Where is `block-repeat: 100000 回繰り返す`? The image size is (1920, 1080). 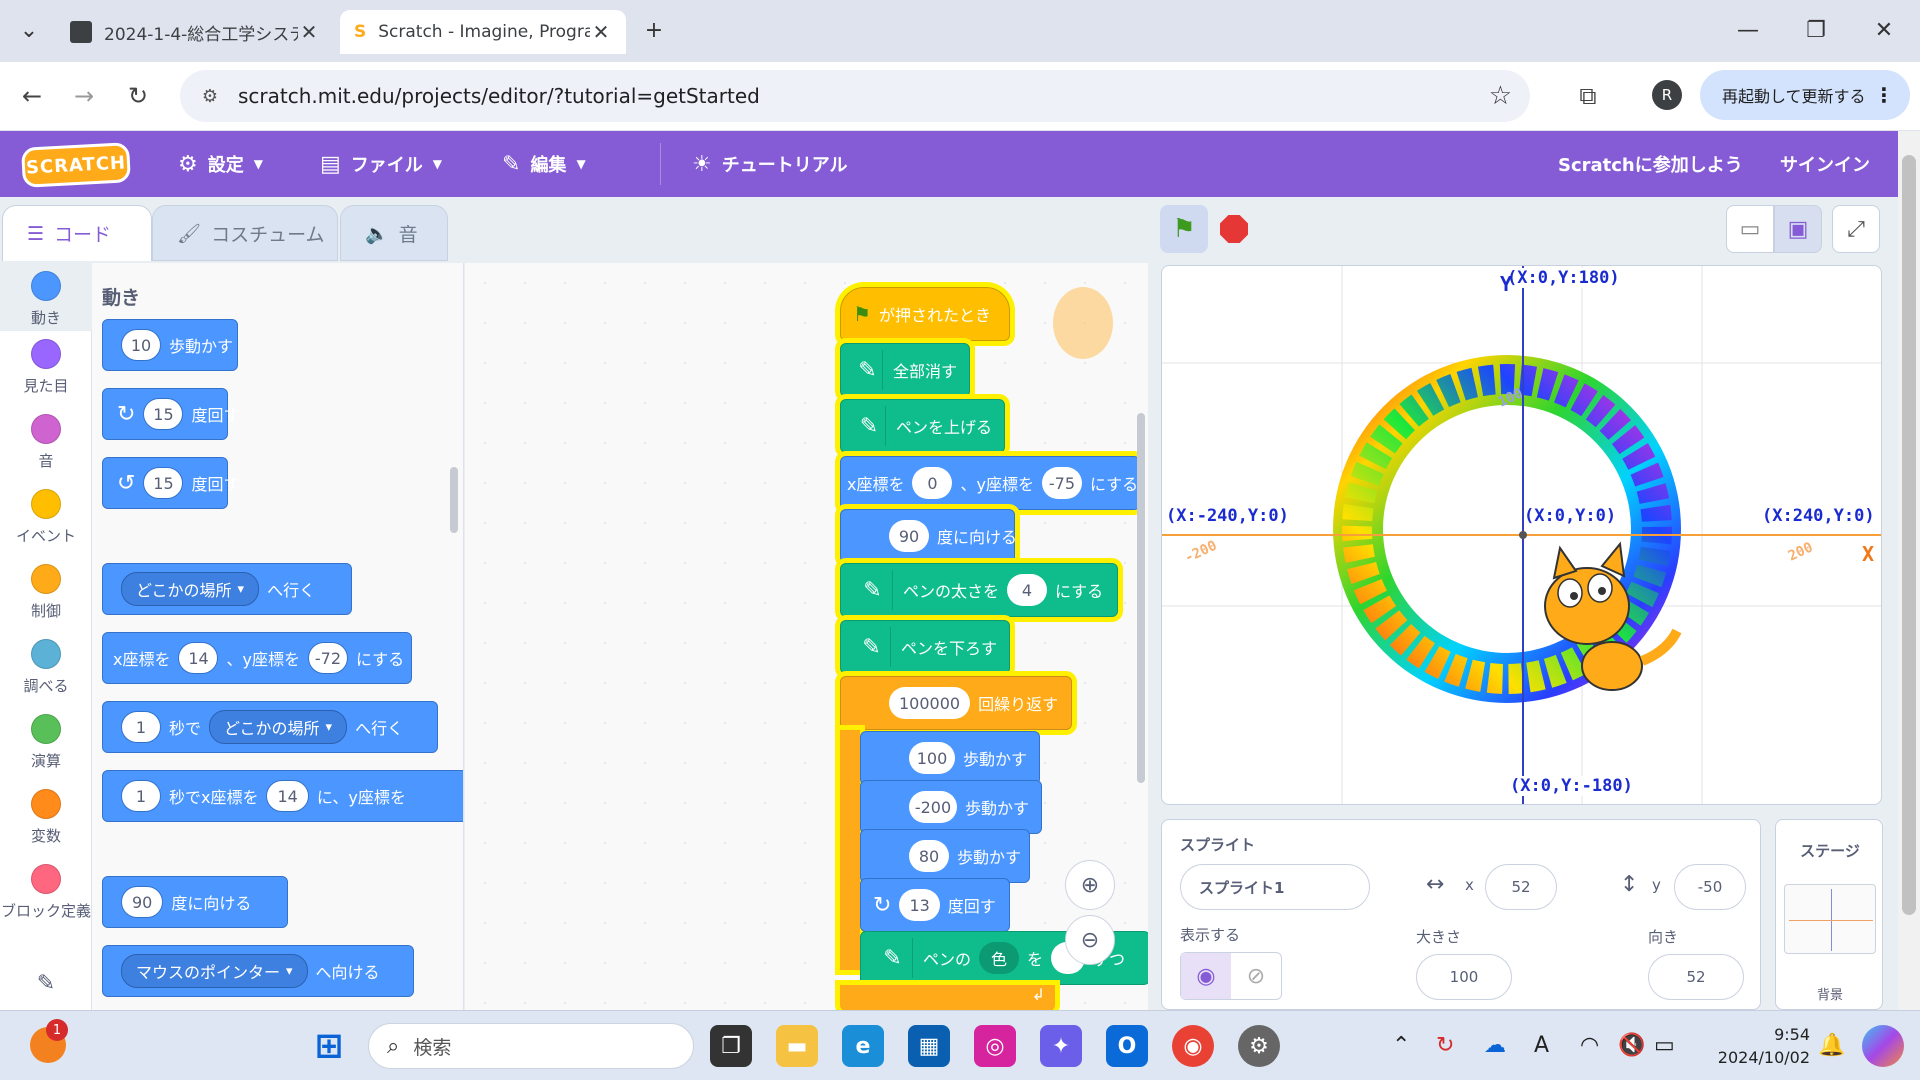 block-repeat: 100000 回繰り返す is located at coordinates (956, 703).